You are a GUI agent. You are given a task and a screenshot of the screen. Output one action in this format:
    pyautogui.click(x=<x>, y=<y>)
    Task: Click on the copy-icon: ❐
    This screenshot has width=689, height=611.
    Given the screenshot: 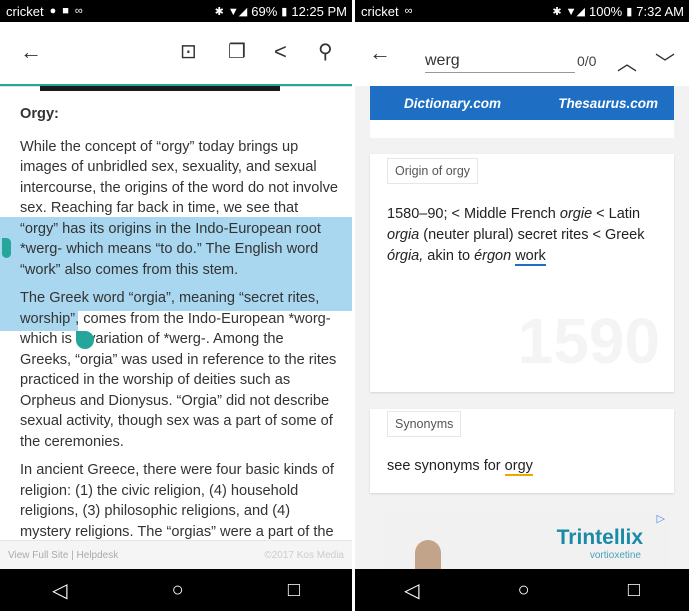 What is the action you would take?
    pyautogui.click(x=237, y=52)
    